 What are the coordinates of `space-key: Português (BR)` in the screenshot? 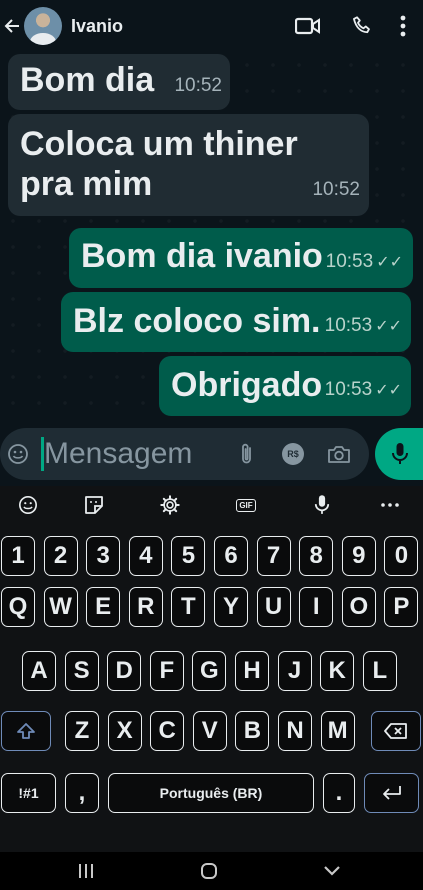 It's located at (211, 793).